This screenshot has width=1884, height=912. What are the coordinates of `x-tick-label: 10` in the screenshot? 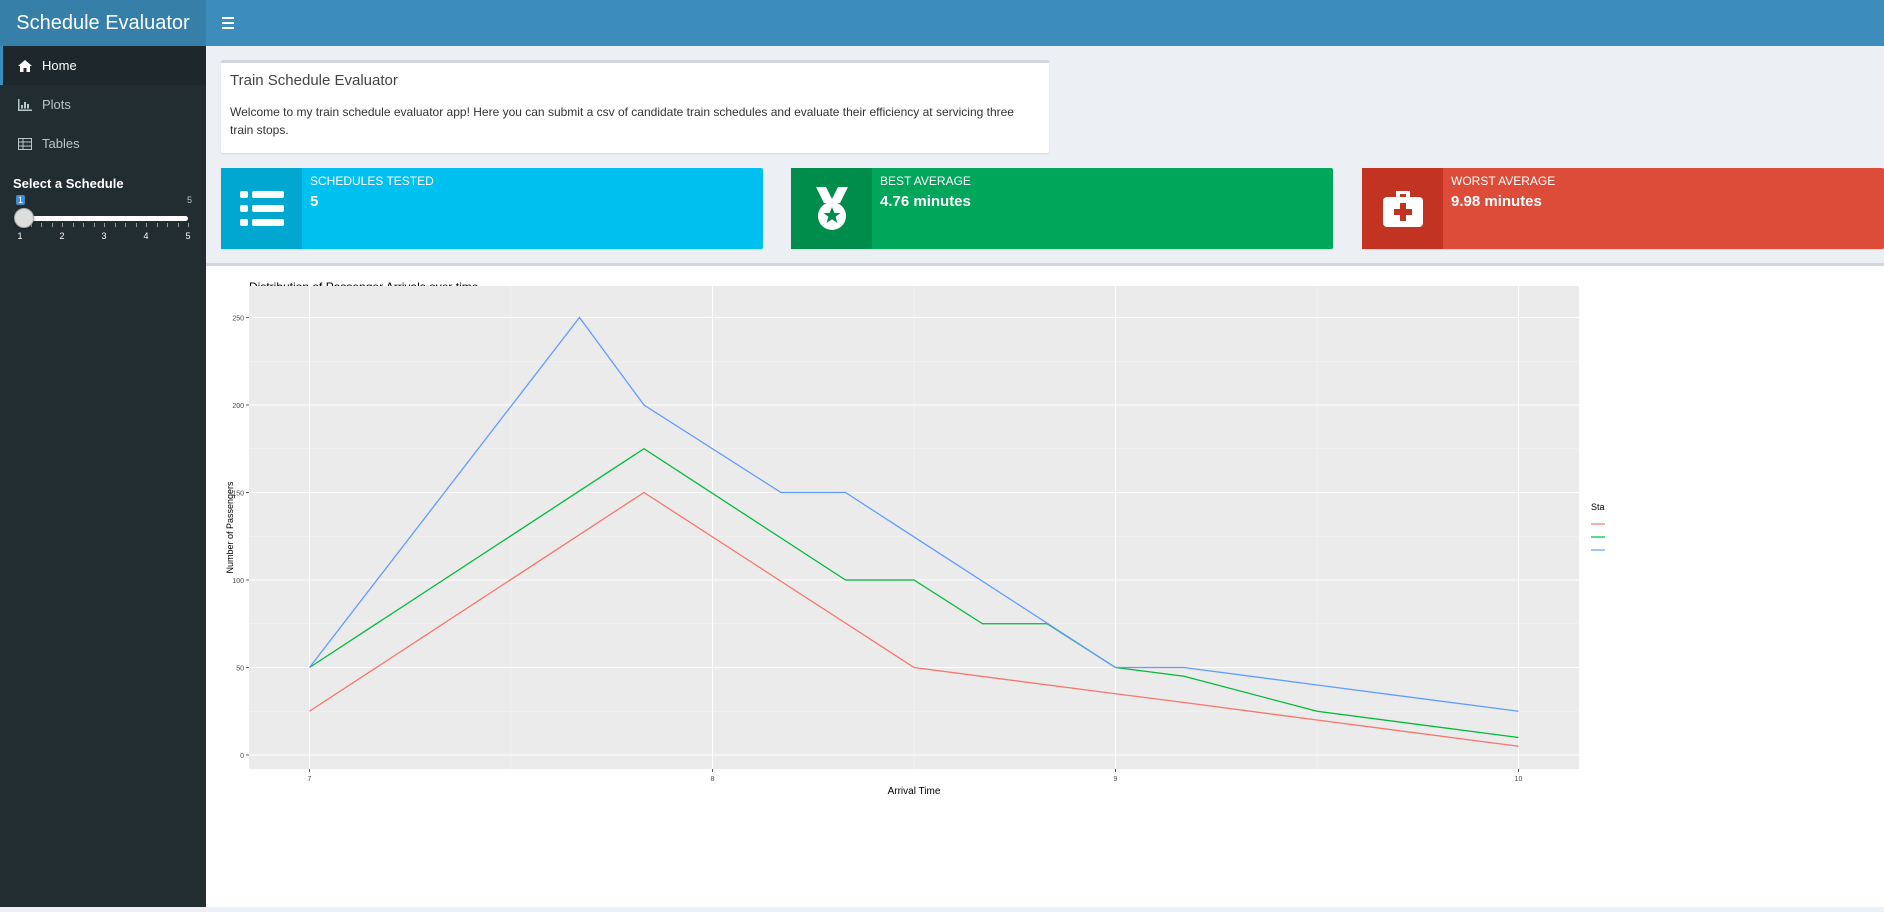 It's located at (1519, 779).